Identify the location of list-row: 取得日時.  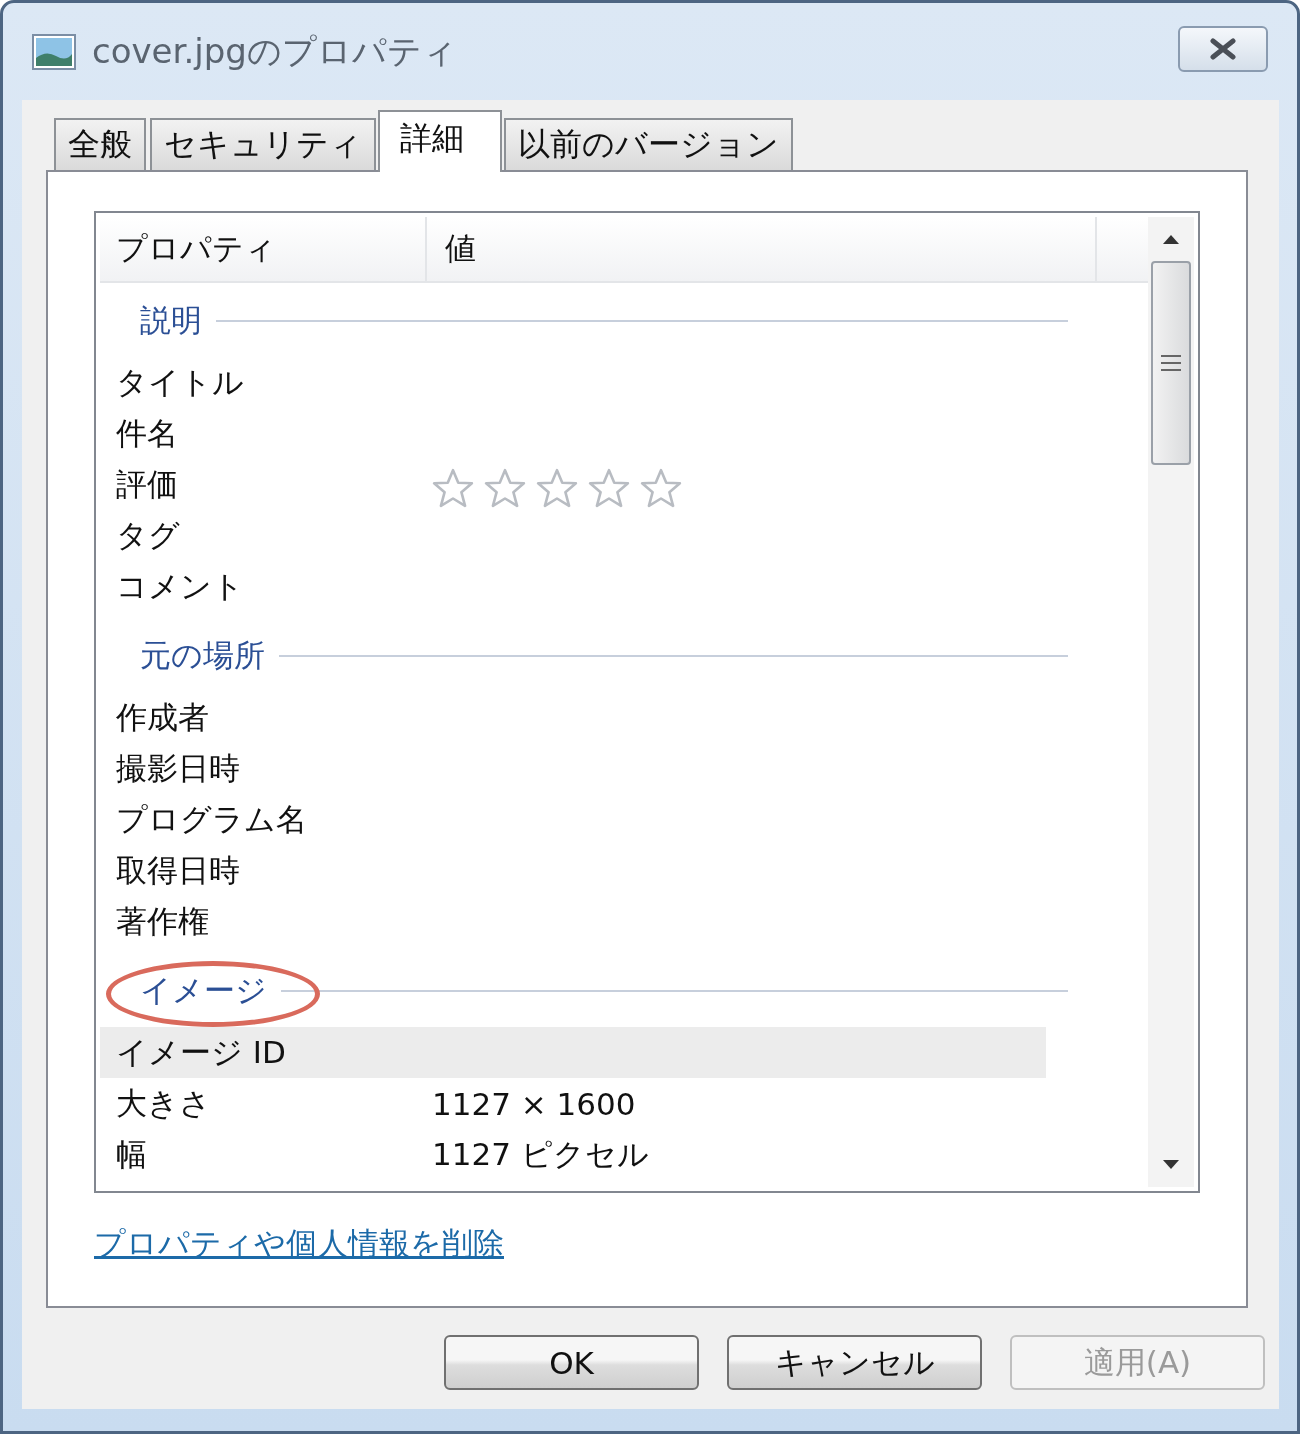
(573, 870).